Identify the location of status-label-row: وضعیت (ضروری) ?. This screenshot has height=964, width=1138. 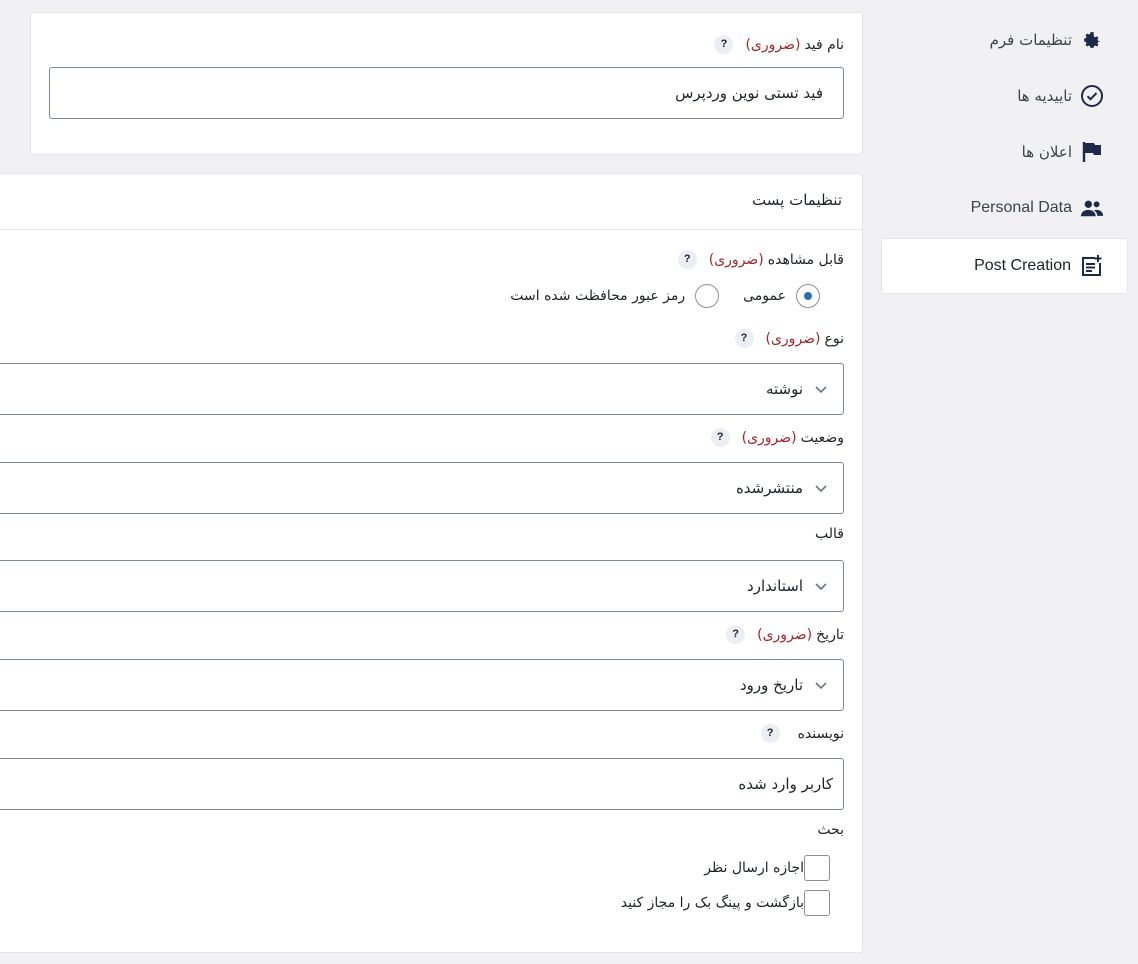
(777, 437).